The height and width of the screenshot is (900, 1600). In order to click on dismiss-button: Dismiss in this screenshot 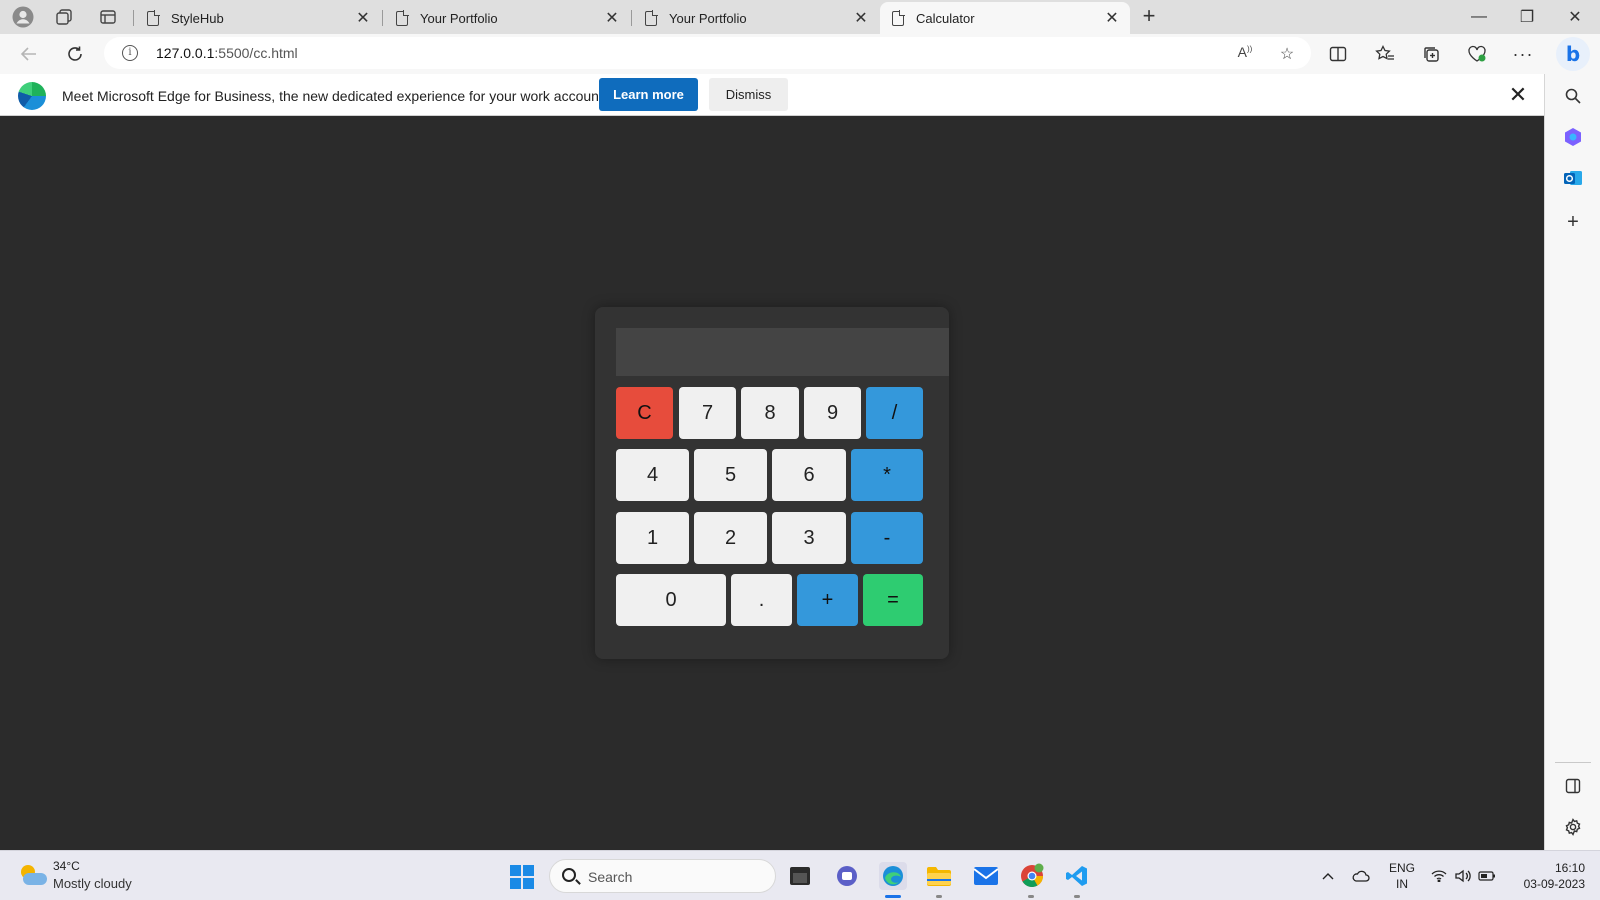, I will do `click(748, 94)`.